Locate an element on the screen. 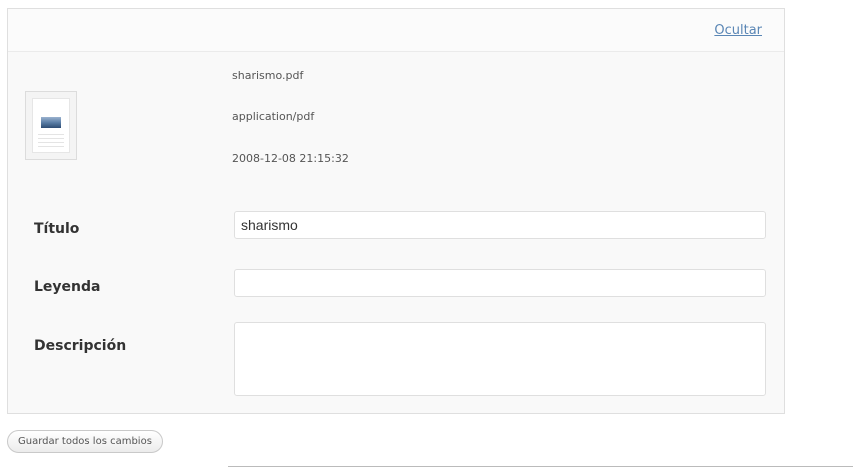  description-label: Descripción is located at coordinates (80, 346).